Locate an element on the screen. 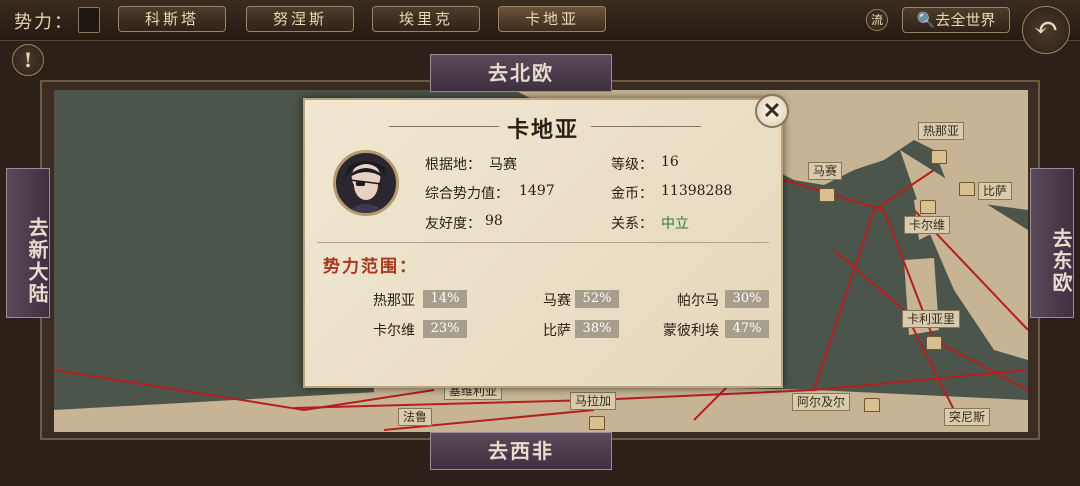 The width and height of the screenshot is (1080, 486). go-east-europe-button: 去东欧 is located at coordinates (1052, 243).